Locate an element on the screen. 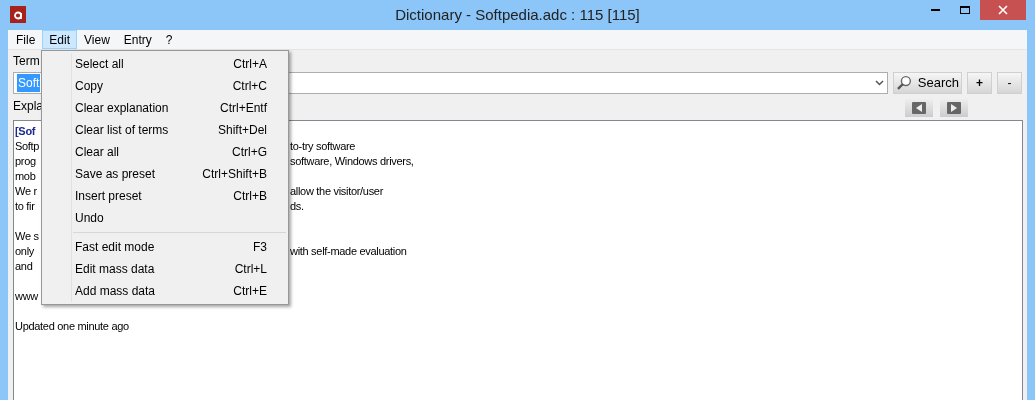 Image resolution: width=1035 pixels, height=400 pixels. menu-item: View is located at coordinates (97, 39).